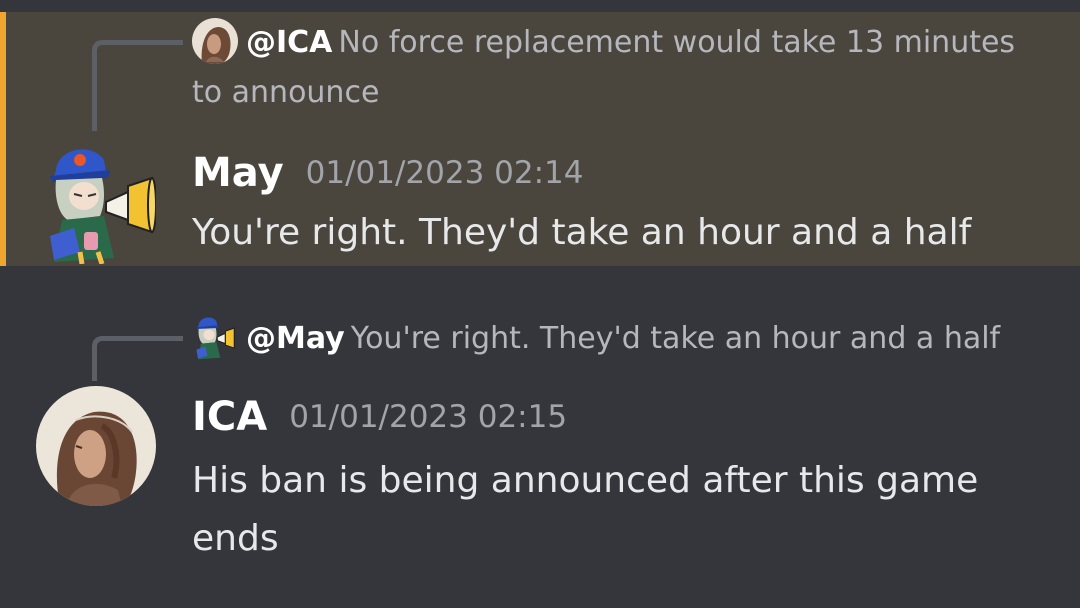 Image resolution: width=1080 pixels, height=608 pixels. What do you see at coordinates (3, 139) in the screenshot?
I see `mention-accent-bar` at bounding box center [3, 139].